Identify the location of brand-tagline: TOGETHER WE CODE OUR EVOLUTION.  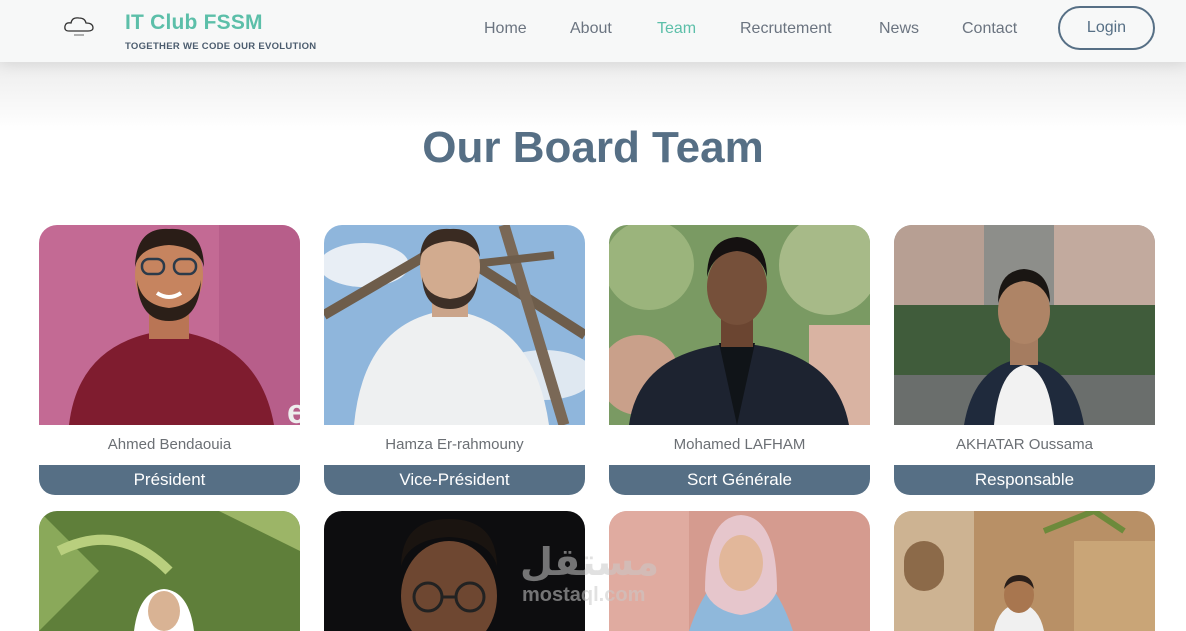
(221, 46).